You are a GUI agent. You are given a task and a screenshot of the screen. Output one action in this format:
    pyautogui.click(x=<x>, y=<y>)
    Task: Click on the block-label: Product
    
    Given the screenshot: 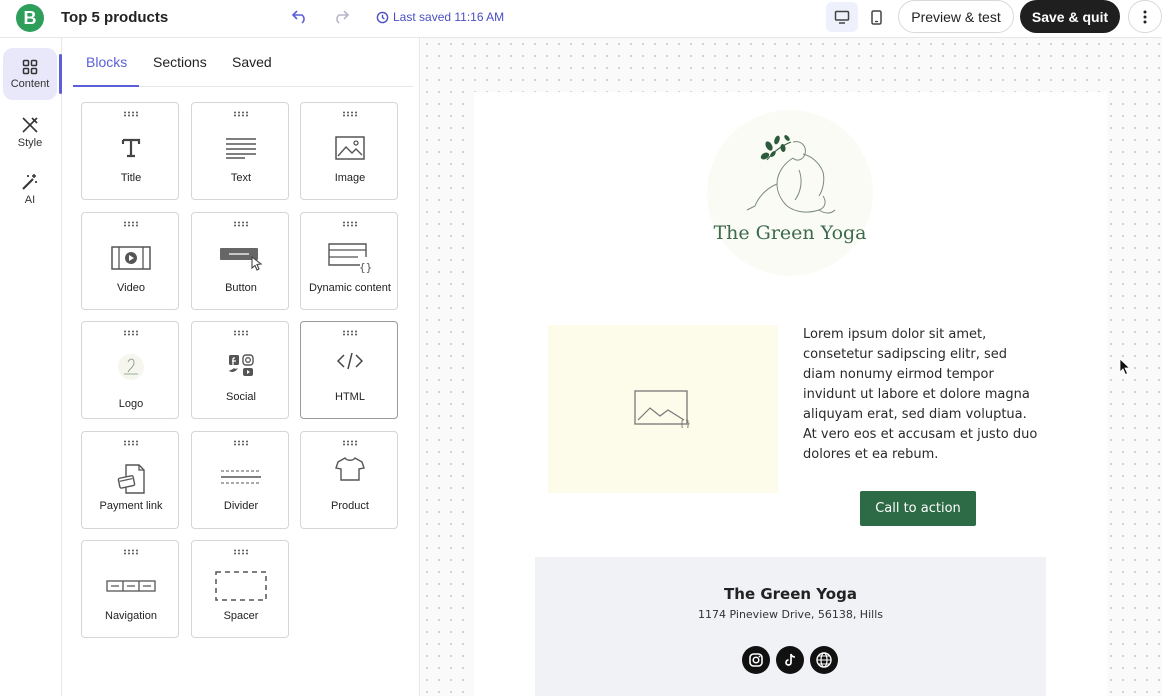 What is the action you would take?
    pyautogui.click(x=350, y=506)
    